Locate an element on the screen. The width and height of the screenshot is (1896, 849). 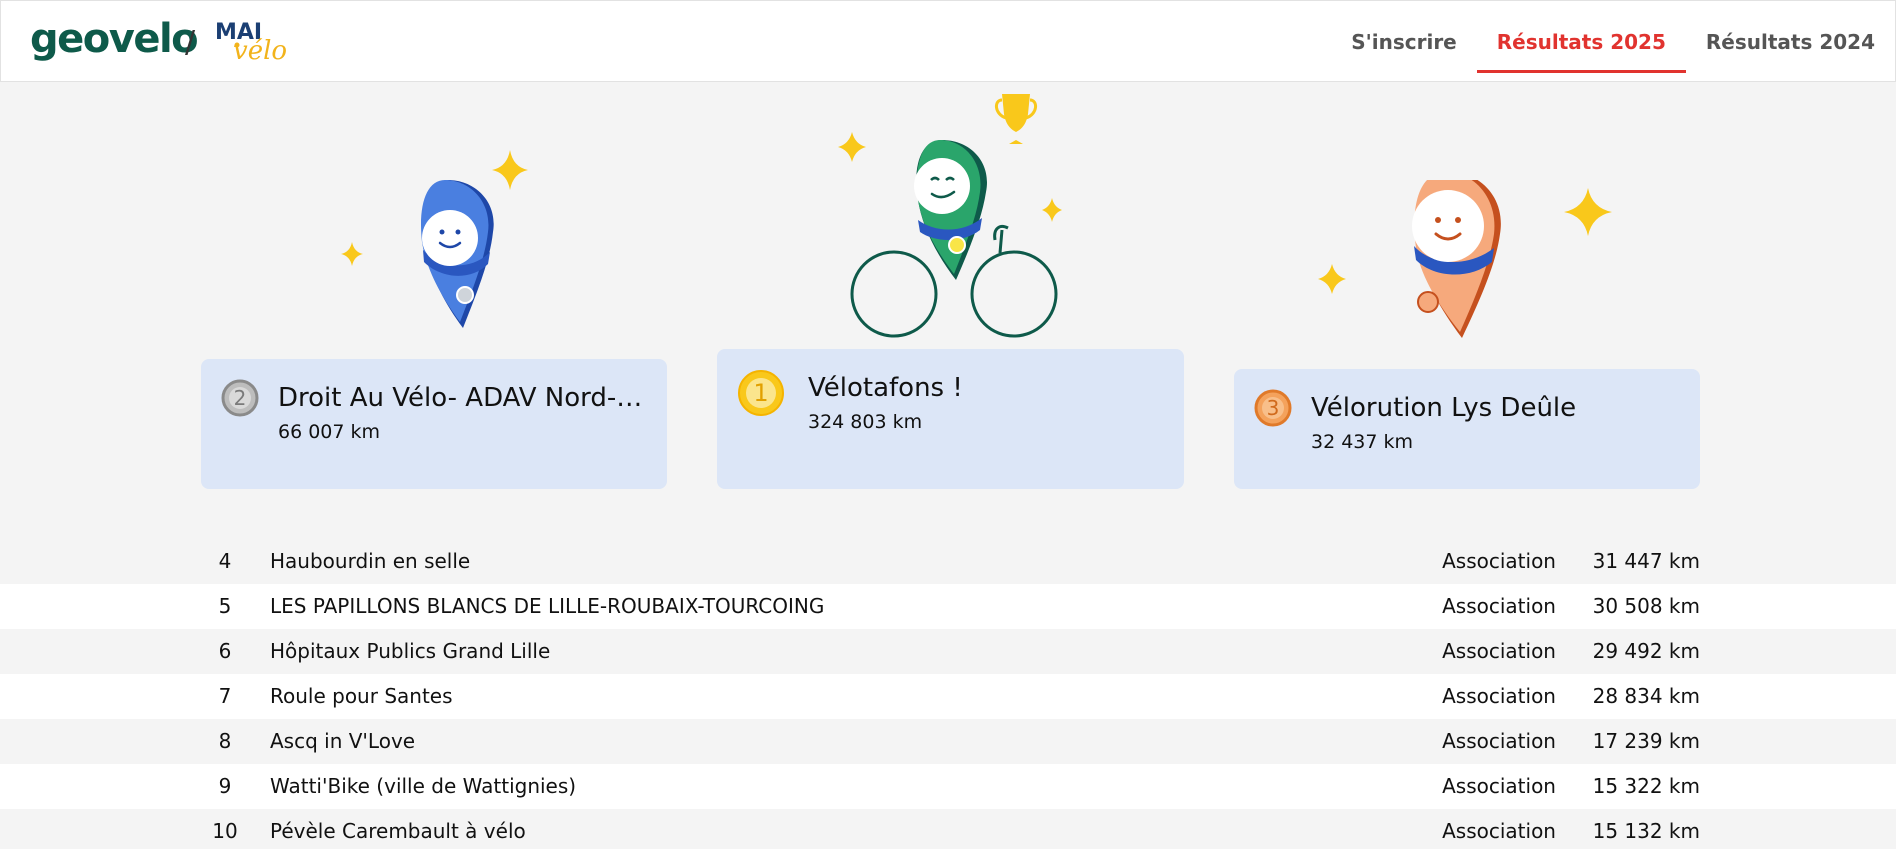
row-name: Haubourdin en selle is located at coordinates (370, 561).